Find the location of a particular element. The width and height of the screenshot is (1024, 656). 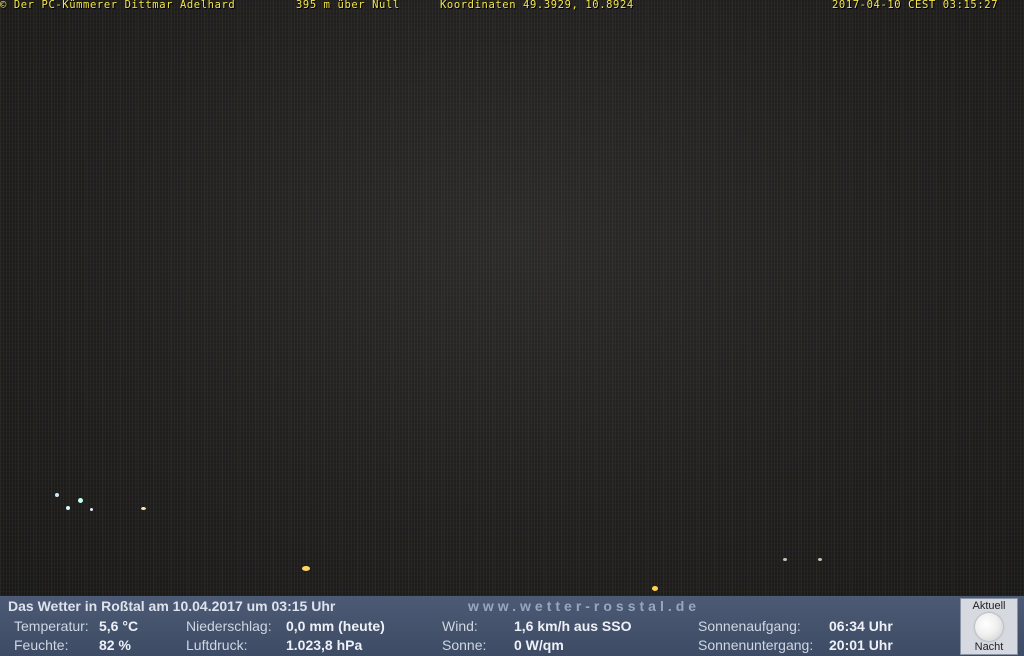

moon-phase-box: Aktuell Nacht is located at coordinates (989, 626).